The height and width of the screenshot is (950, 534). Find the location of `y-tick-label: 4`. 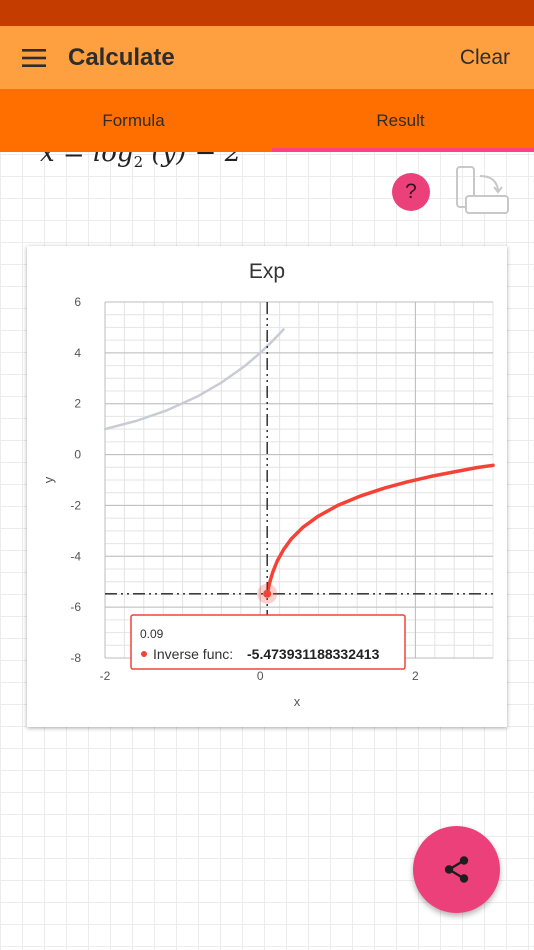

y-tick-label: 4 is located at coordinates (77, 353).